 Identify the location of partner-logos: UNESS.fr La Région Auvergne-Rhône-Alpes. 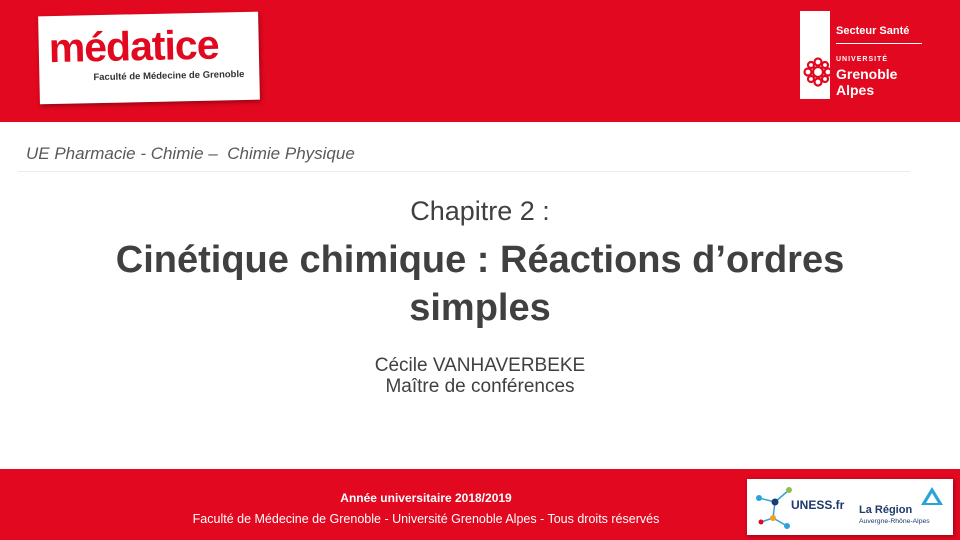
(850, 507).